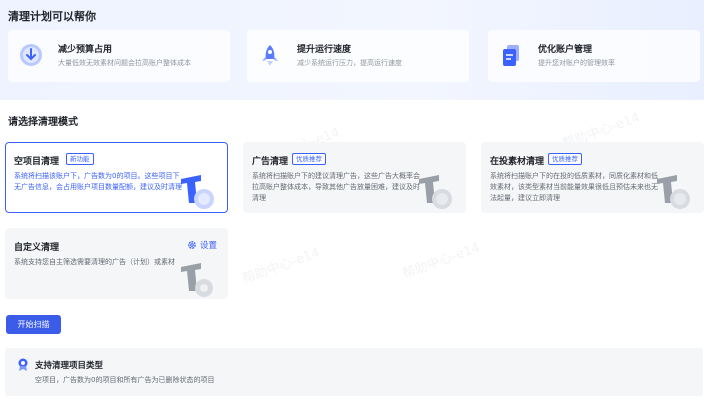 This screenshot has width=704, height=403. What do you see at coordinates (197, 280) in the screenshot?
I see `broom-gear-icon` at bounding box center [197, 280].